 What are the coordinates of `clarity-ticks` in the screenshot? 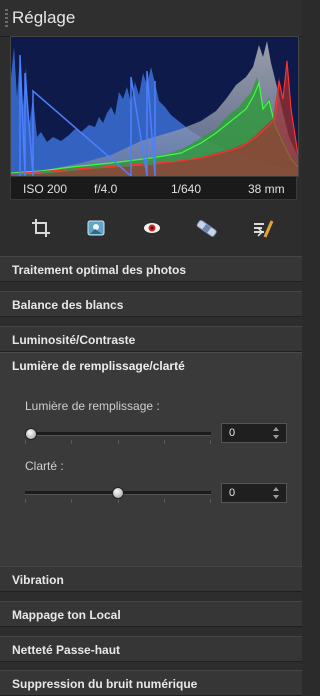 It's located at (118, 501).